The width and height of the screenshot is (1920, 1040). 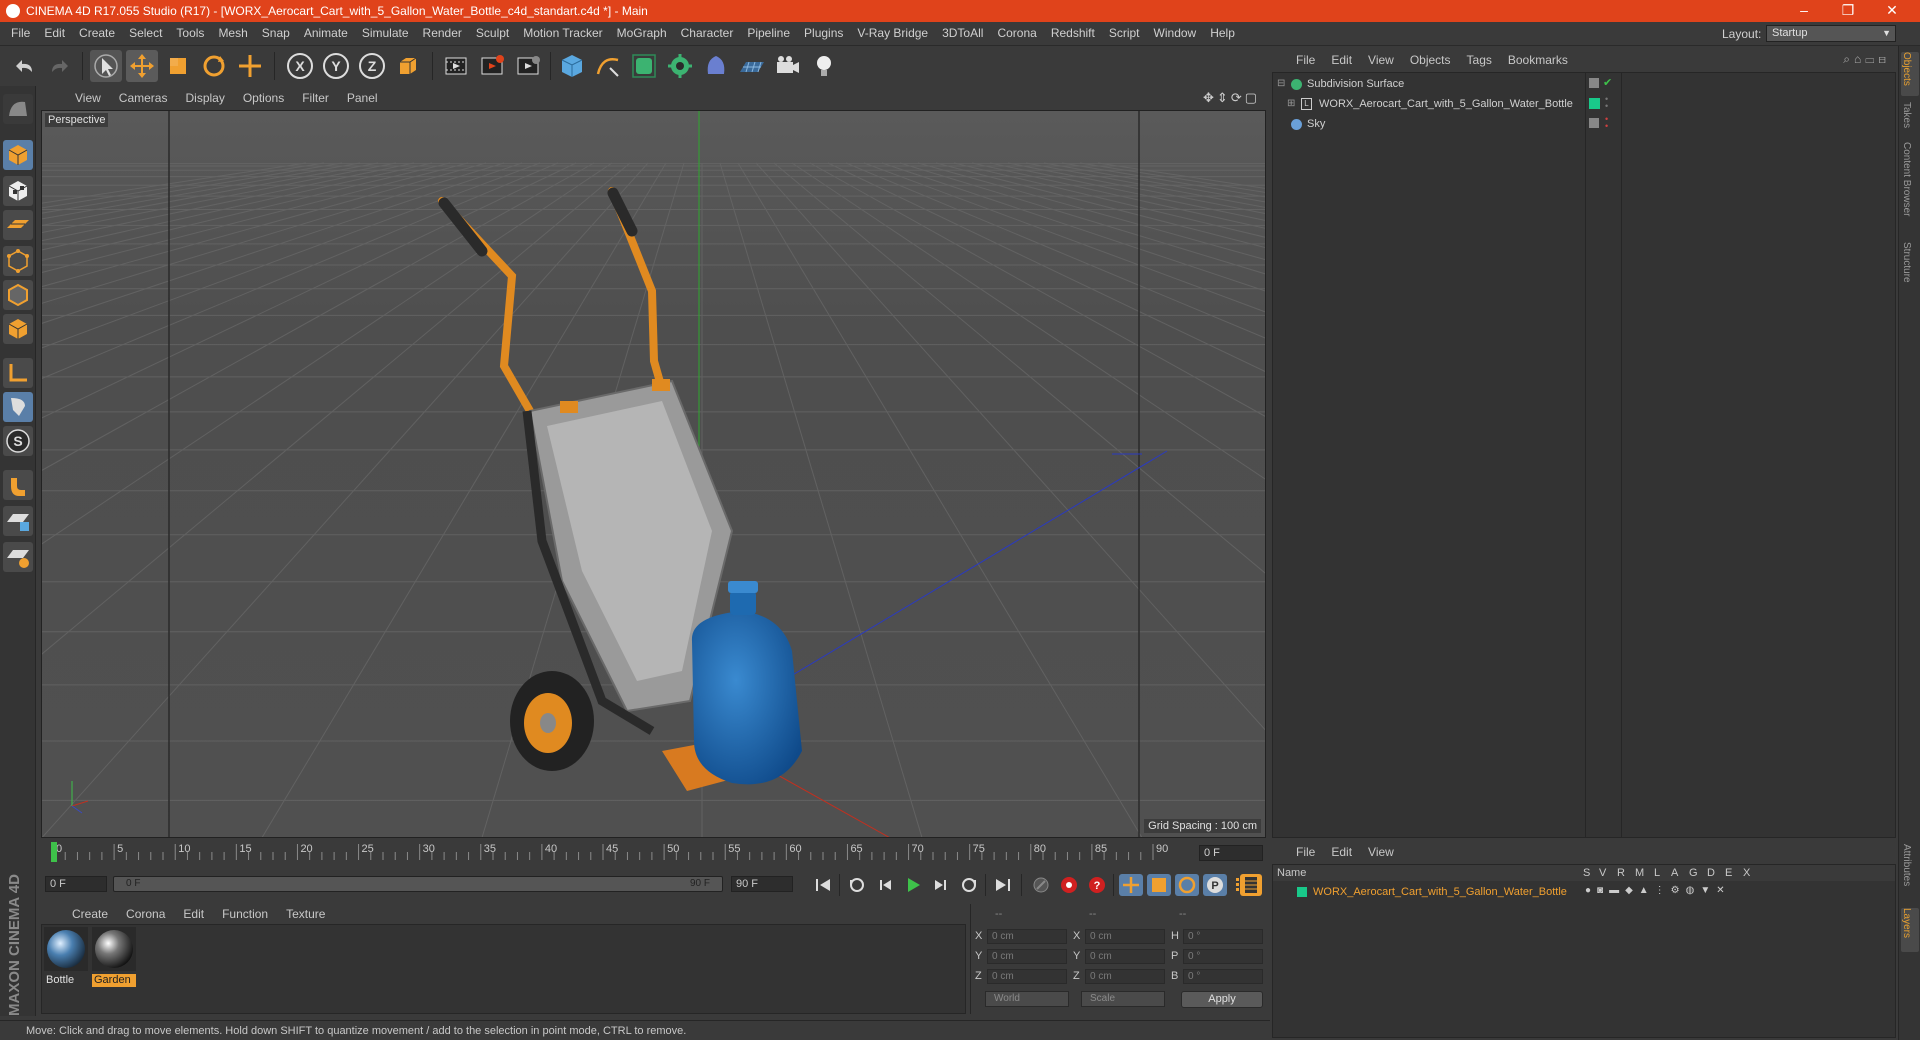 I want to click on current-frame-field: 0 F, so click(x=1231, y=853).